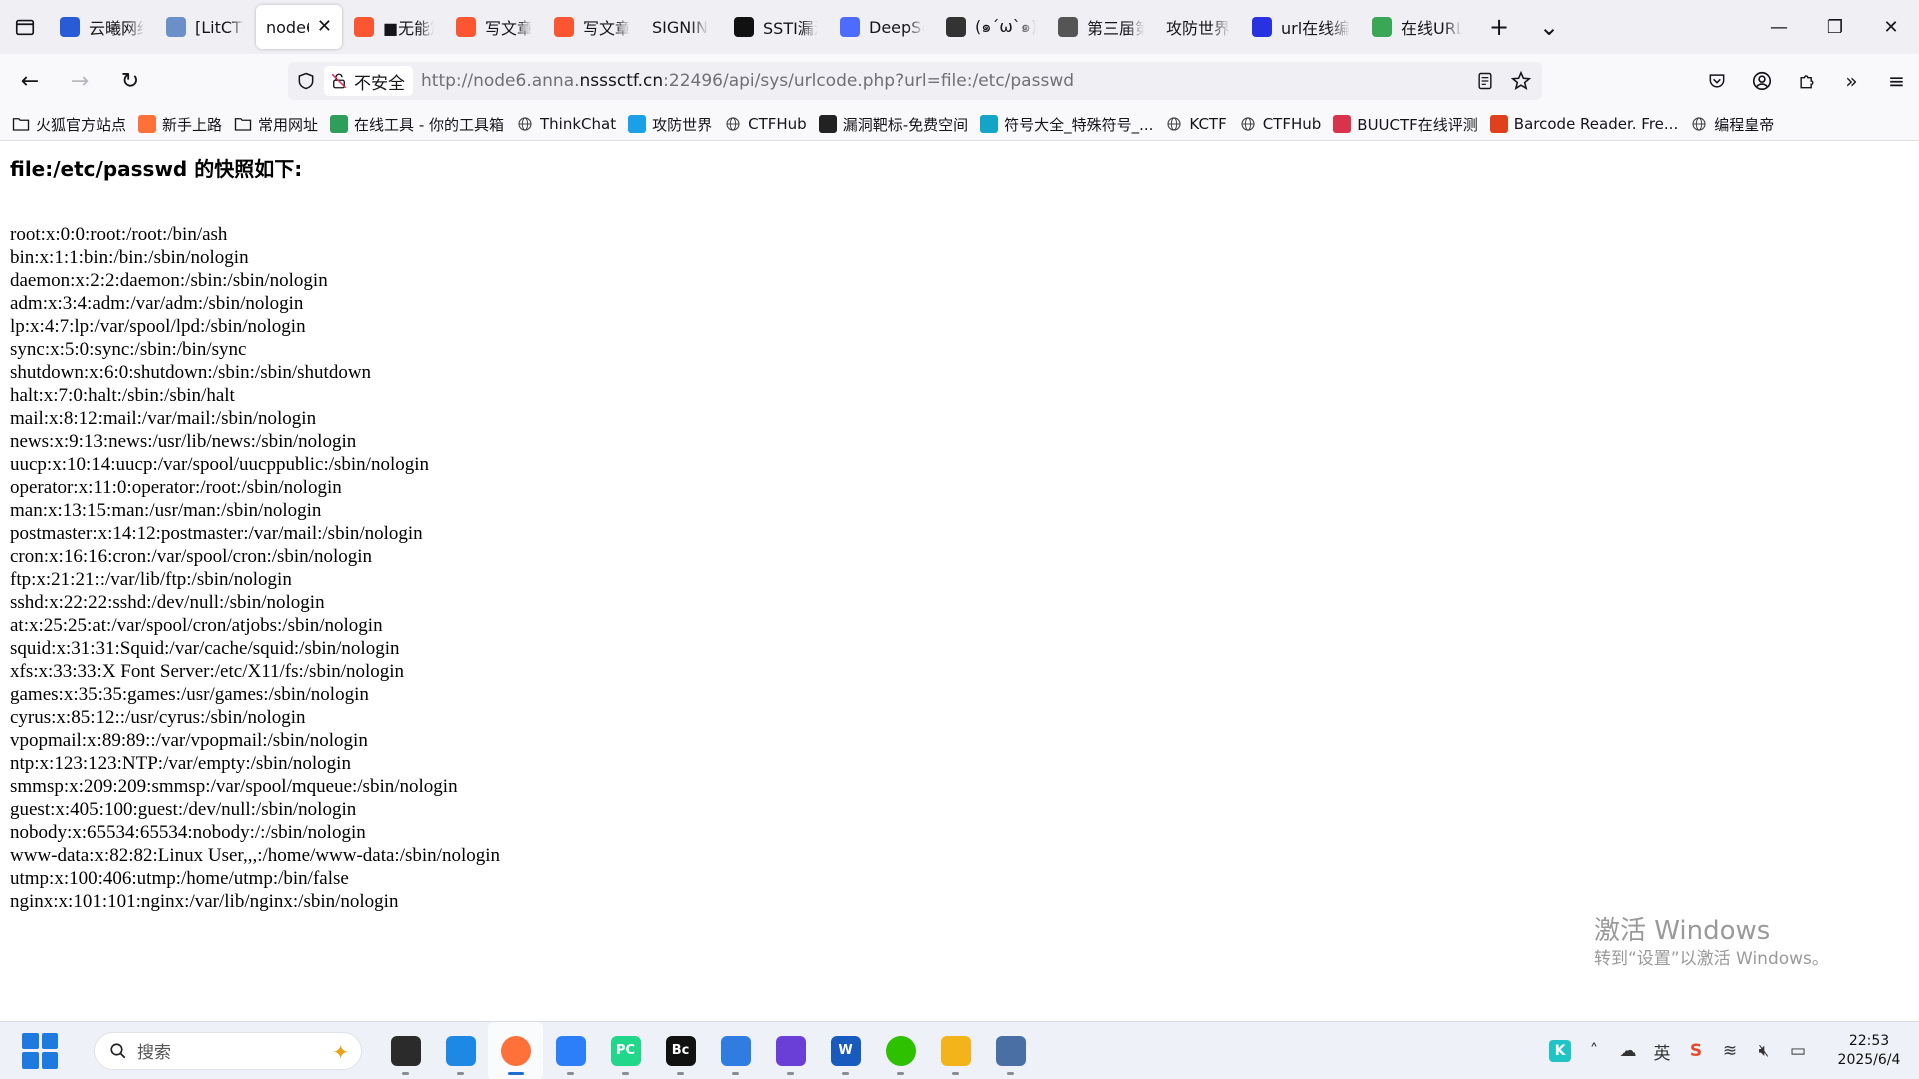 Image resolution: width=1919 pixels, height=1079 pixels. I want to click on url-prefix: http://node6.anna., so click(500, 81).